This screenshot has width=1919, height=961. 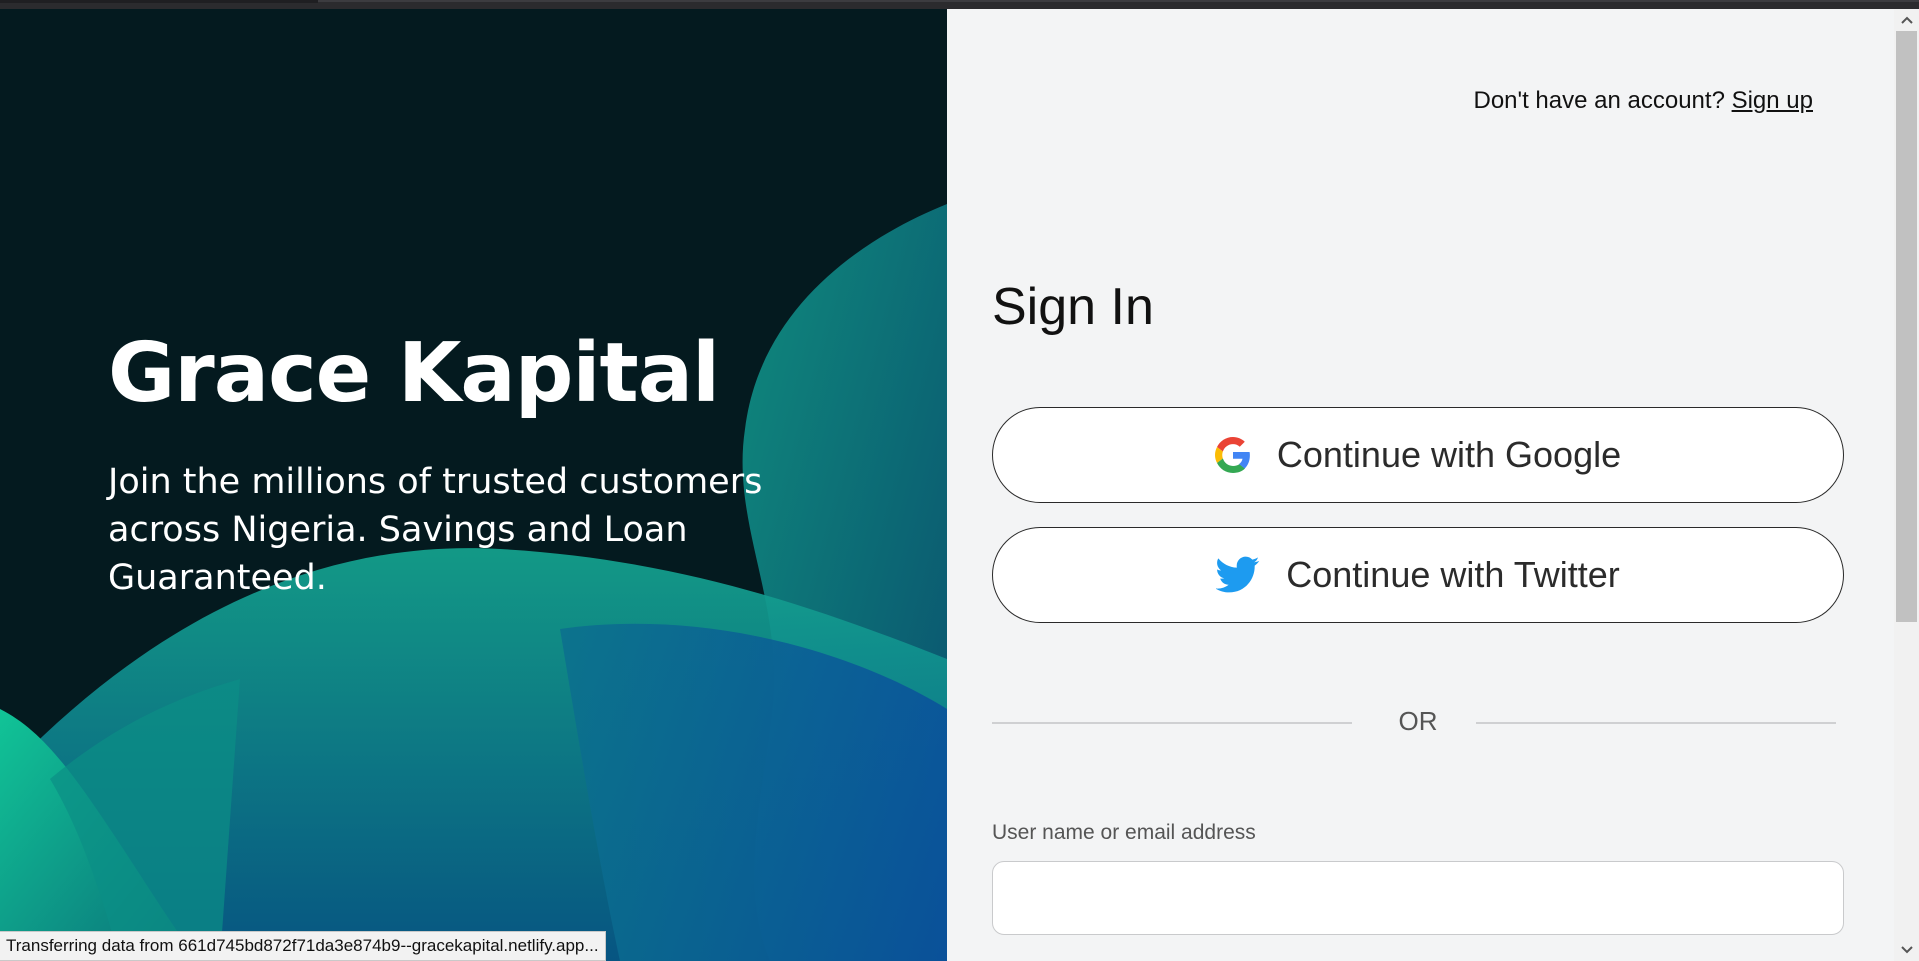 I want to click on active-tab-indicator, so click(x=159, y=1).